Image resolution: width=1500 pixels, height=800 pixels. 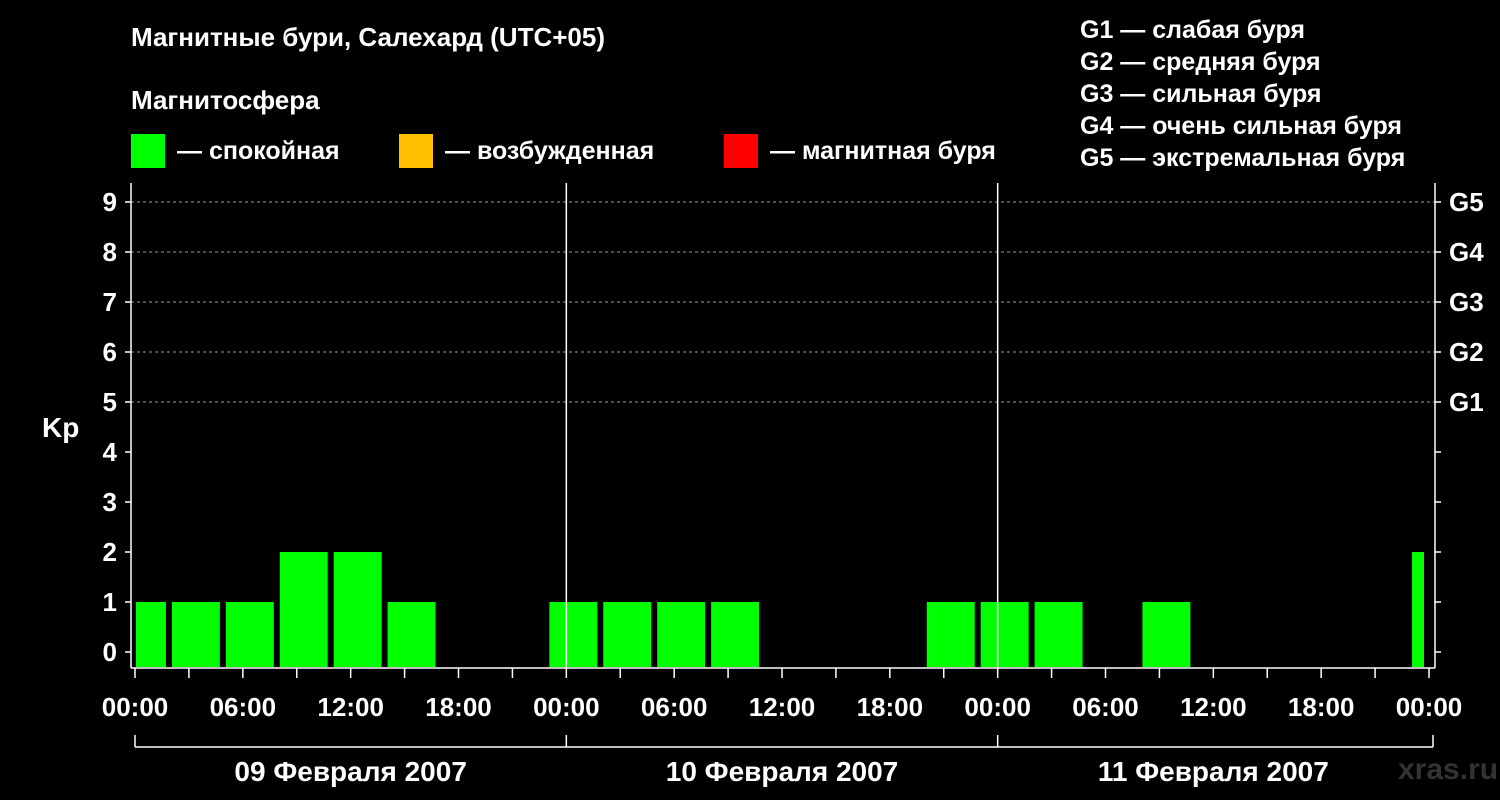 I want to click on y-tick-label-4: 4, so click(x=110, y=452).